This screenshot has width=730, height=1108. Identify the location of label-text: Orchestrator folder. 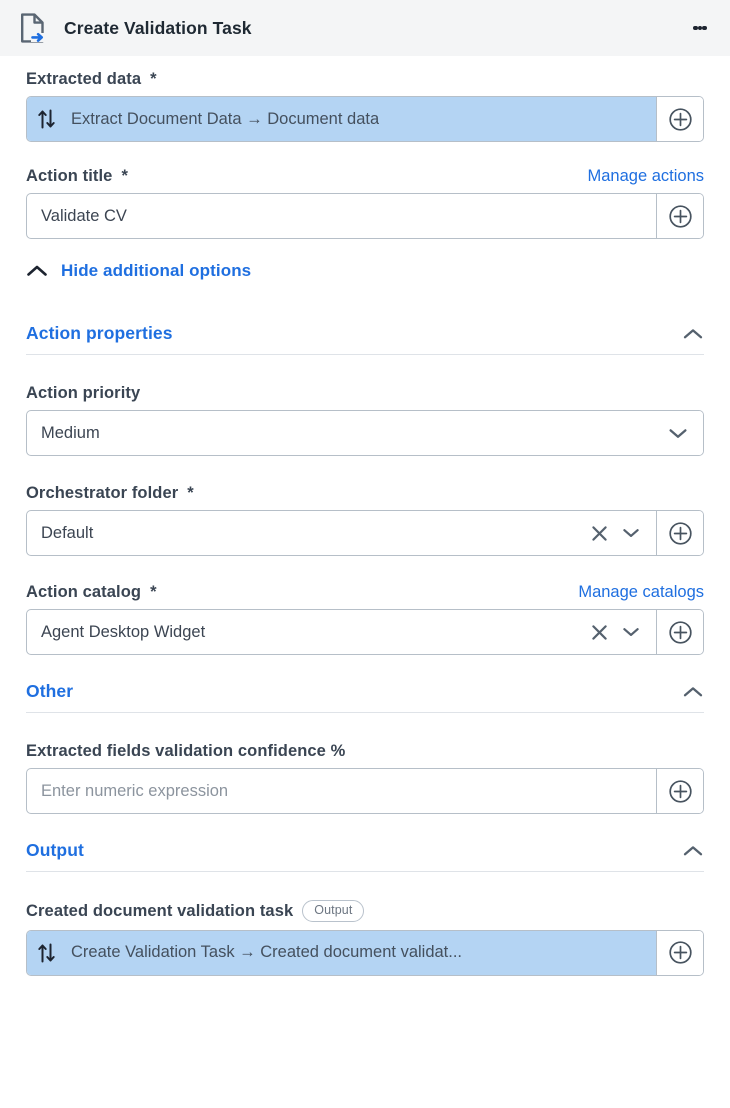
(102, 493).